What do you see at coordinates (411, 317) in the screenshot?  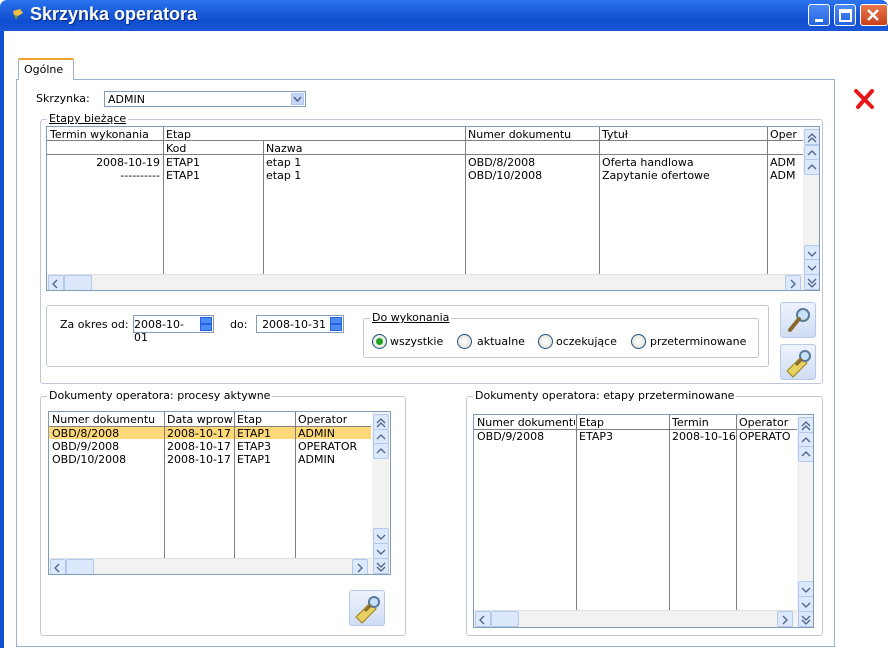 I see `do-wykonania-legend: Do wykonania` at bounding box center [411, 317].